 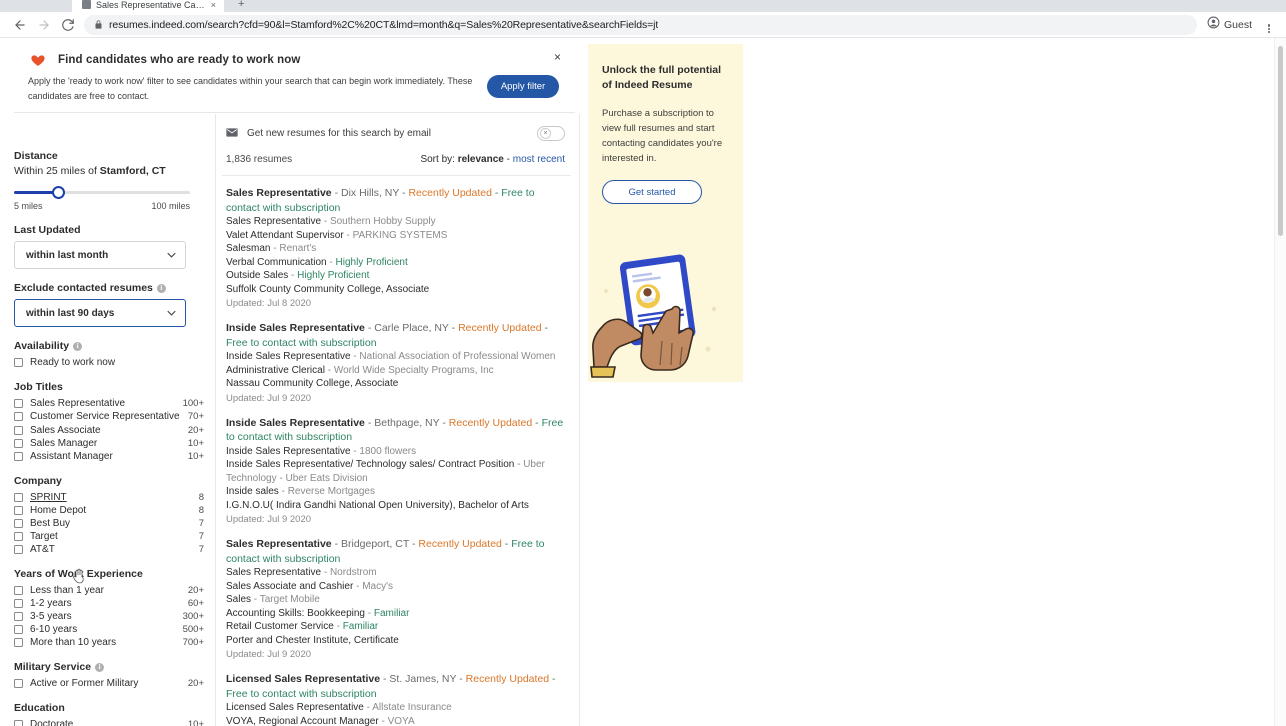 I want to click on list-item: Home Depot 8, so click(x=109, y=509).